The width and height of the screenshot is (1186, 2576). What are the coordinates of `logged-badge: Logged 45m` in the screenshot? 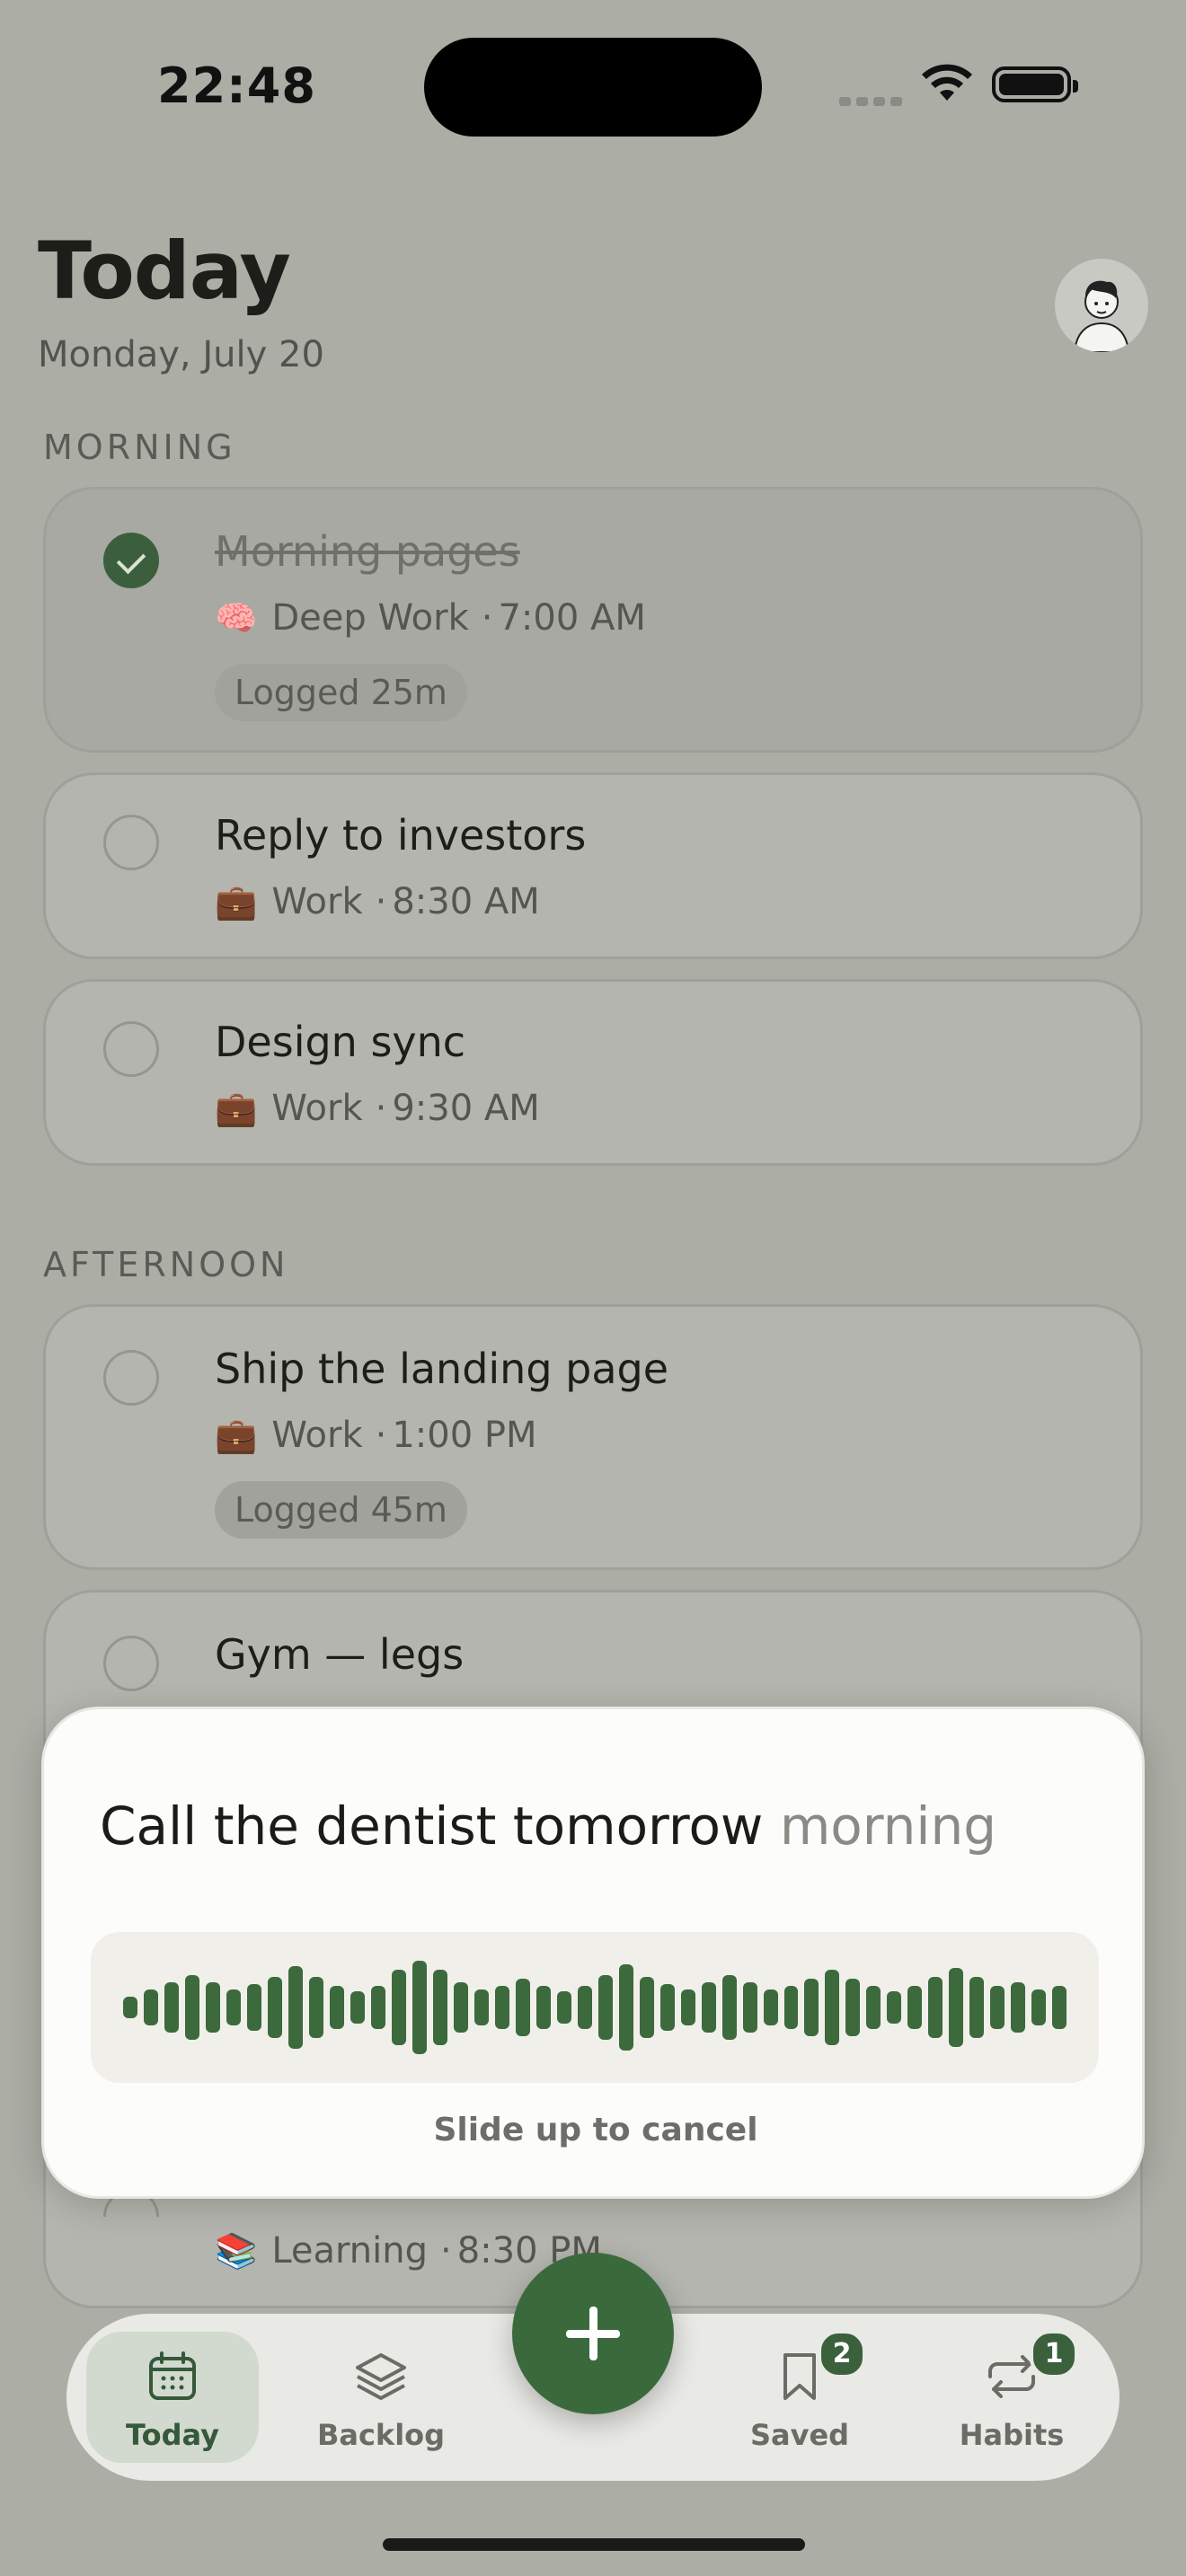 It's located at (341, 1510).